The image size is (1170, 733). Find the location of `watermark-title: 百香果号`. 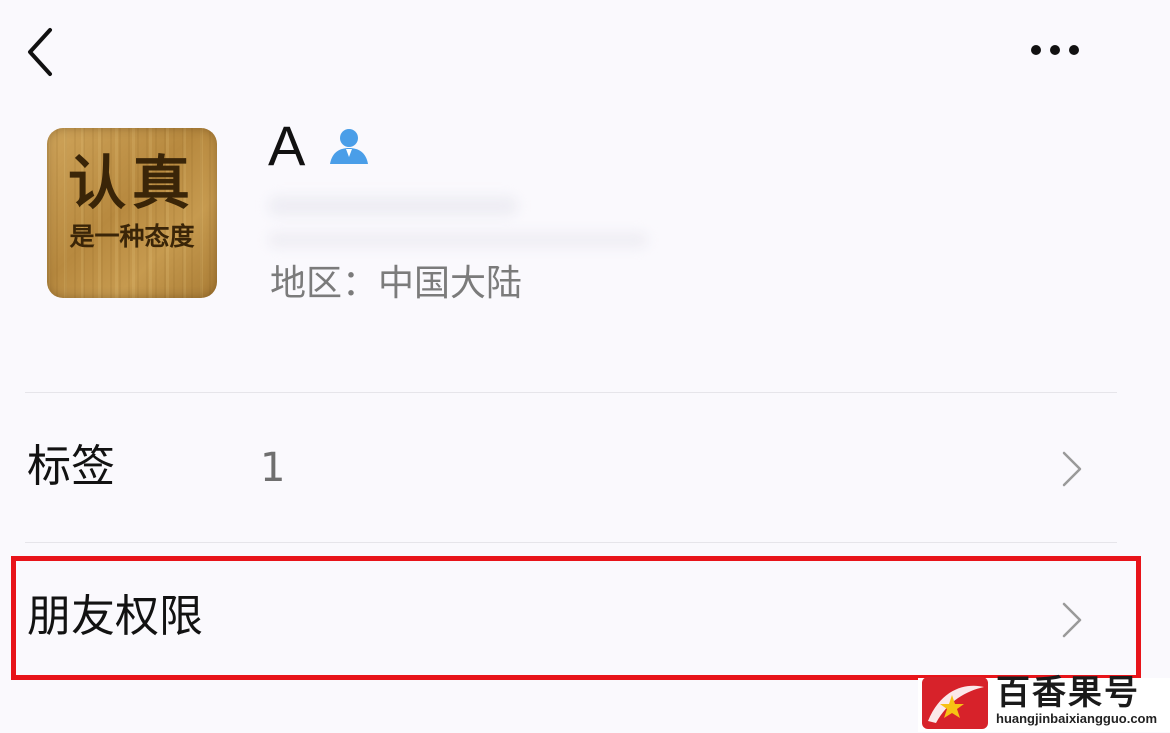

watermark-title: 百香果号 is located at coordinates (1068, 693).